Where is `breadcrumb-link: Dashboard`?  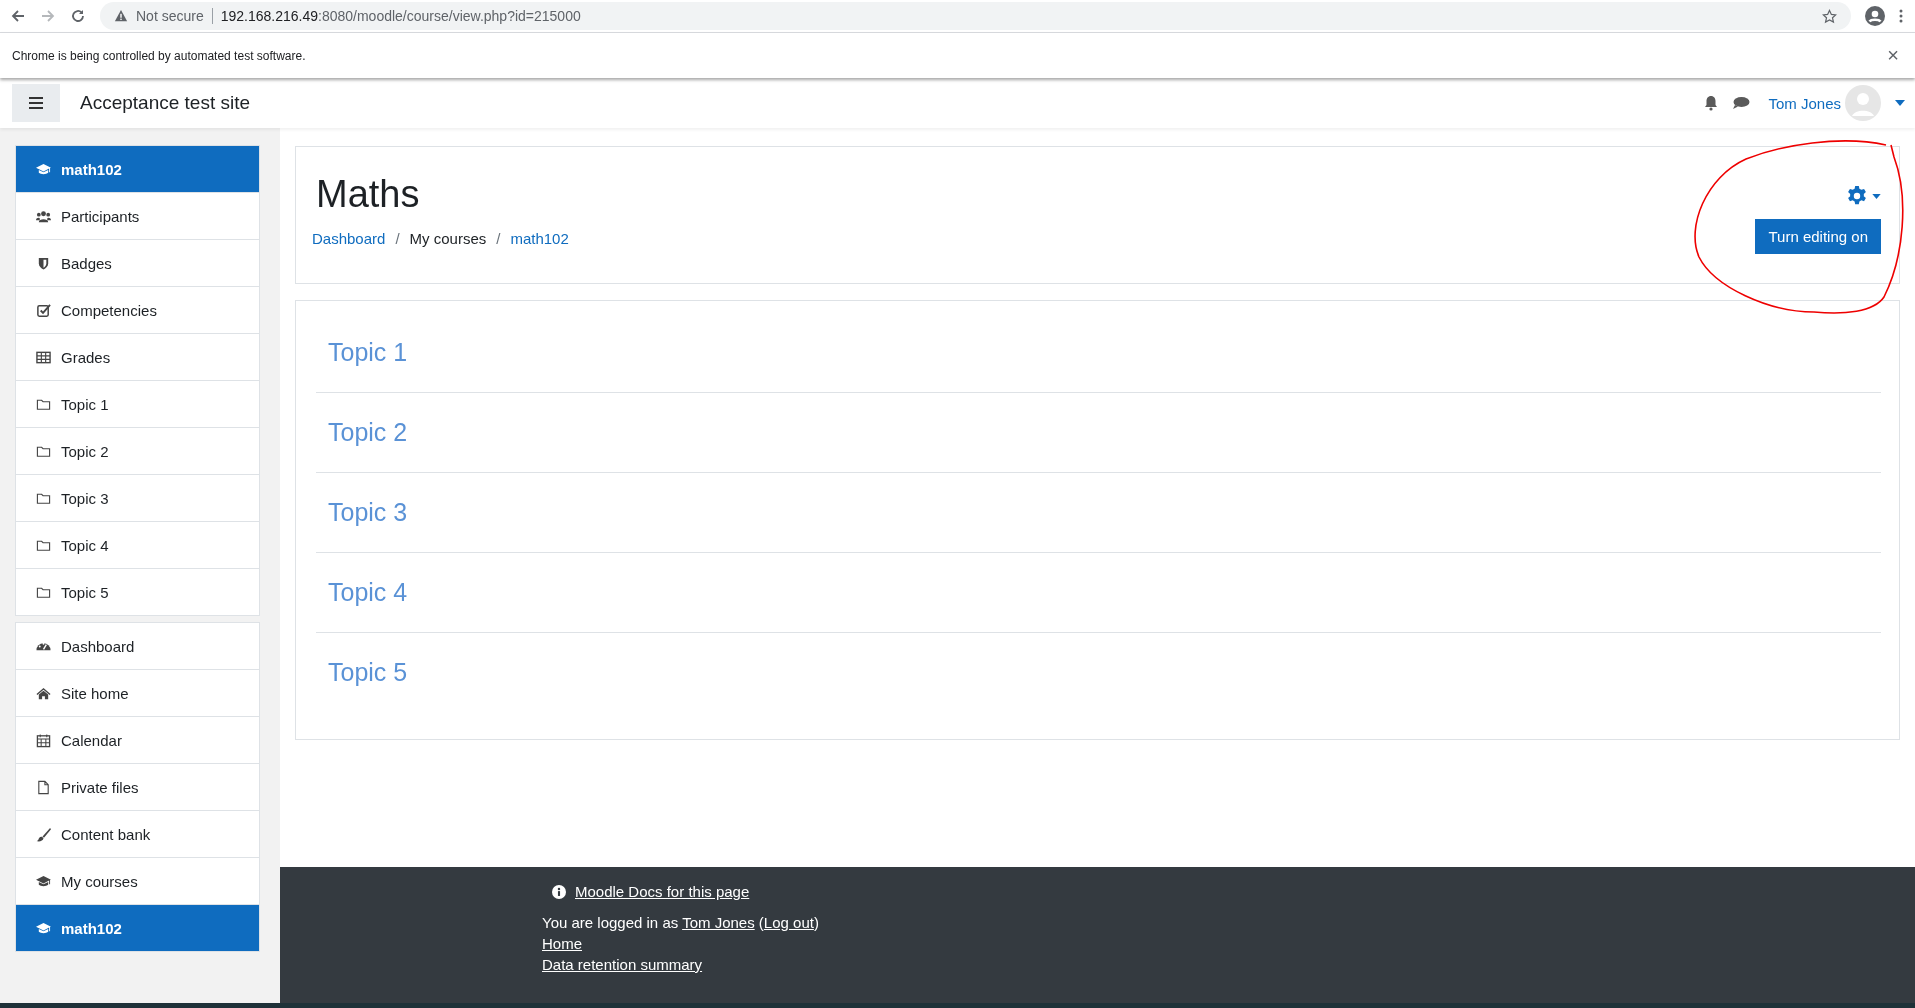 breadcrumb-link: Dashboard is located at coordinates (349, 238).